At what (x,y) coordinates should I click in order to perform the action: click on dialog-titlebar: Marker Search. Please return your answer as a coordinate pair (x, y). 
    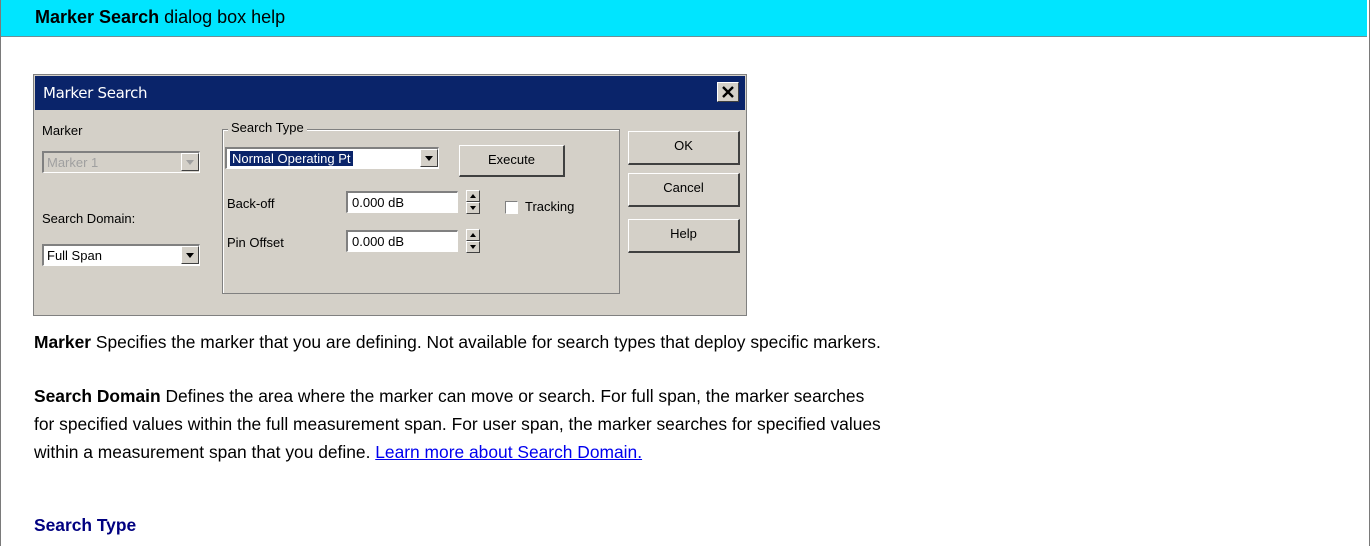
    Looking at the image, I should click on (390, 93).